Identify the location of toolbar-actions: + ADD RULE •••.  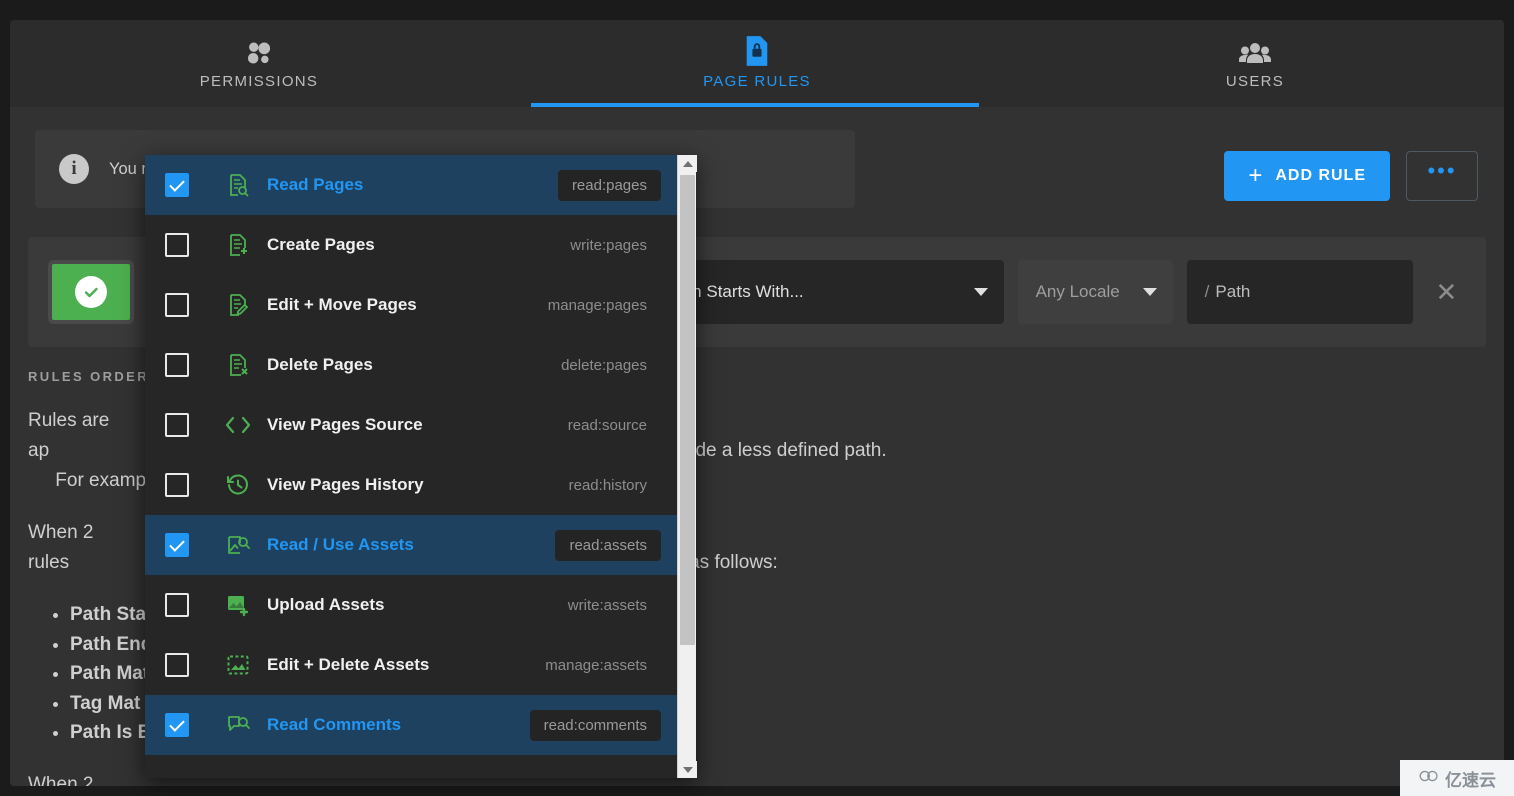
(1351, 176).